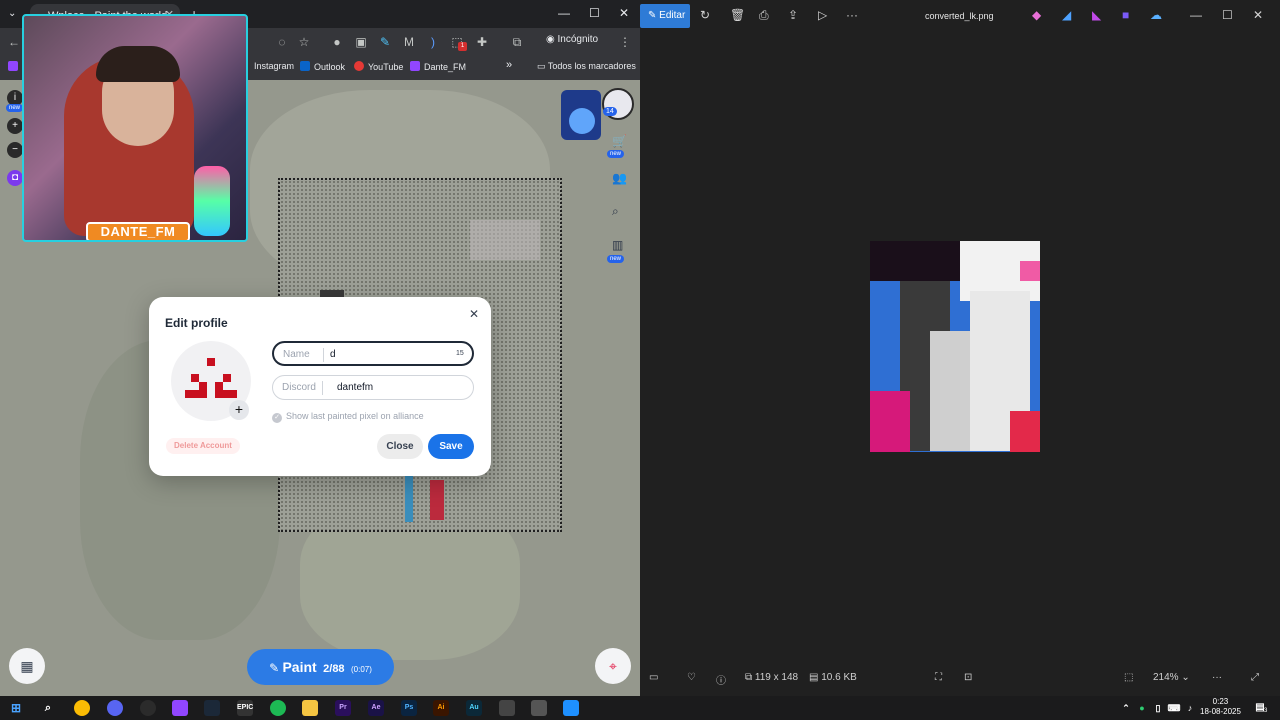 The image size is (1280, 720). What do you see at coordinates (474, 708) in the screenshot?
I see `audition-icon: Au` at bounding box center [474, 708].